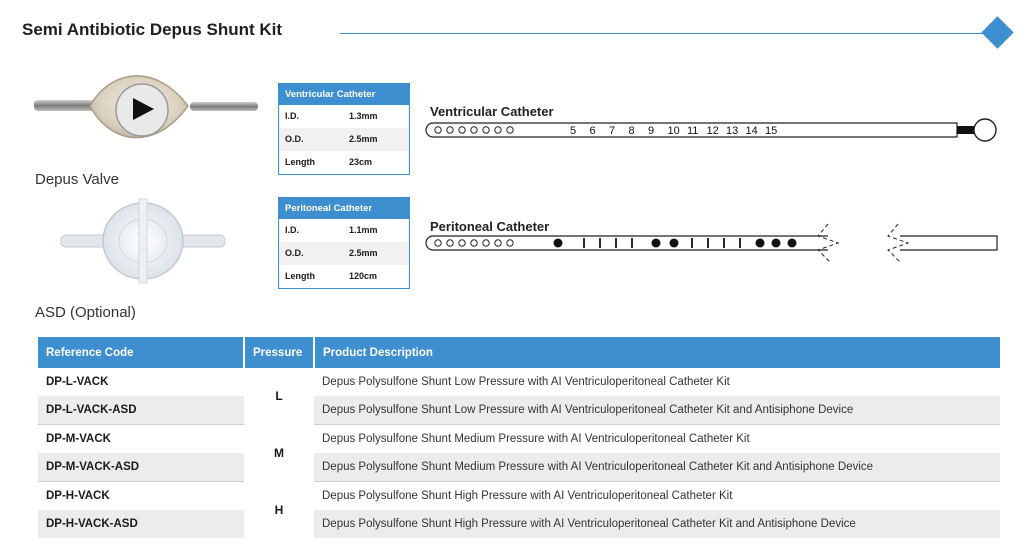 This screenshot has width=1024, height=557. I want to click on catheter-marking: 6, so click(593, 131).